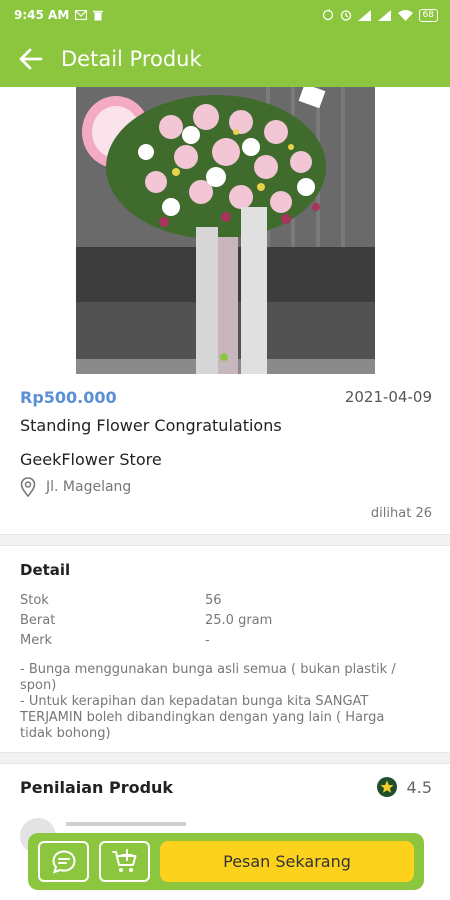 The height and width of the screenshot is (900, 450). Describe the element at coordinates (328, 15) in the screenshot. I see `rotate-icon` at that location.